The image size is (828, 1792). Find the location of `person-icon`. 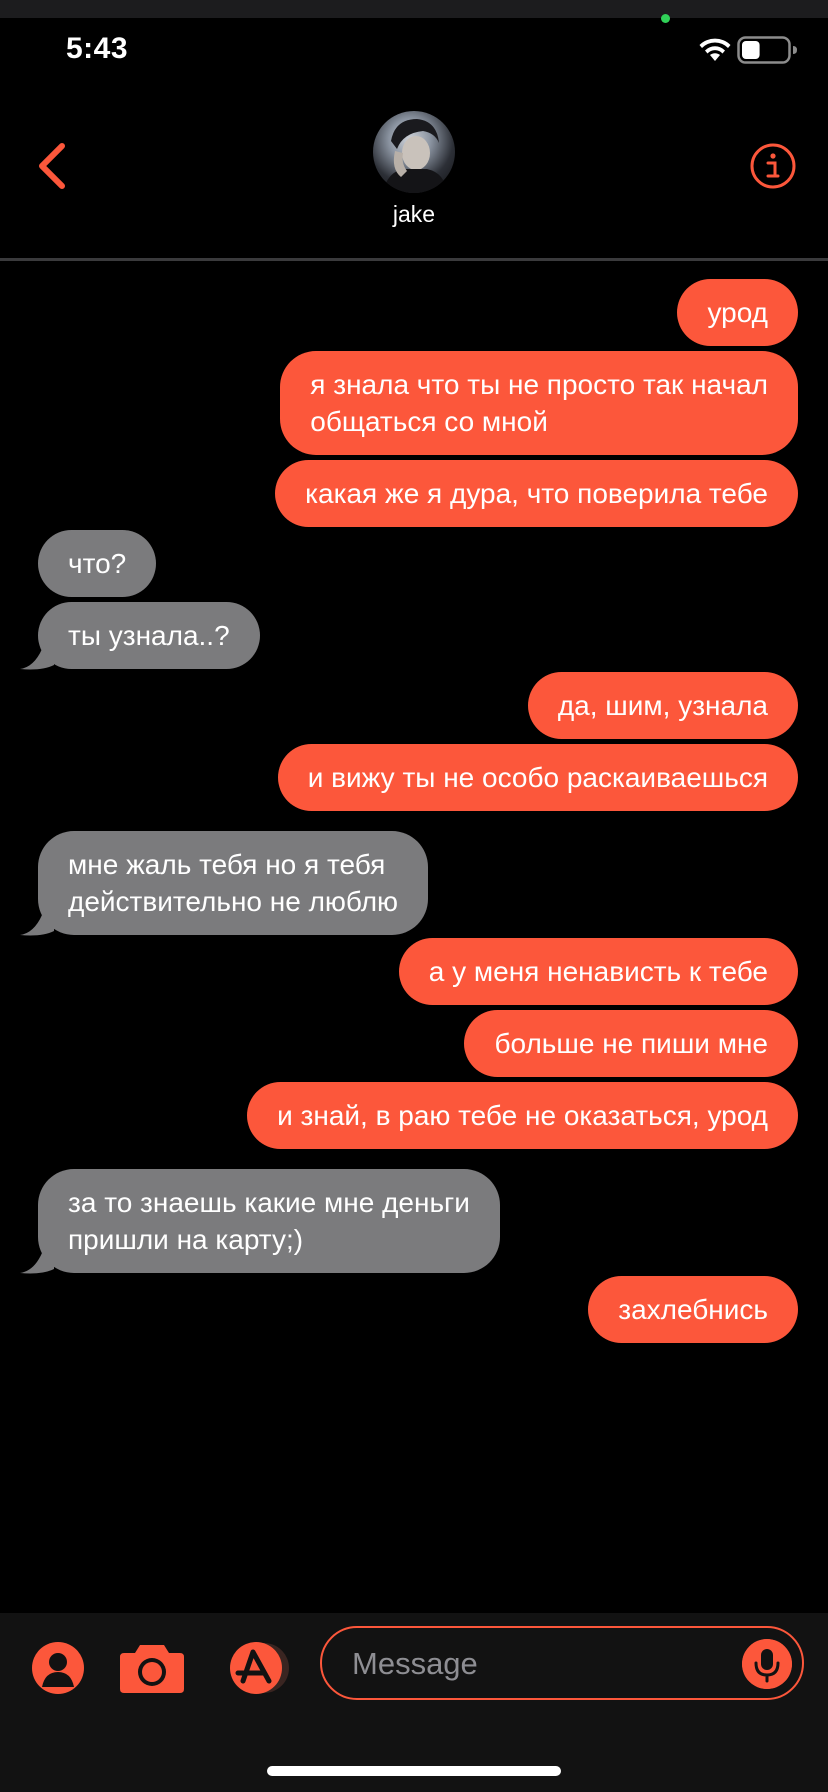

person-icon is located at coordinates (58, 1668).